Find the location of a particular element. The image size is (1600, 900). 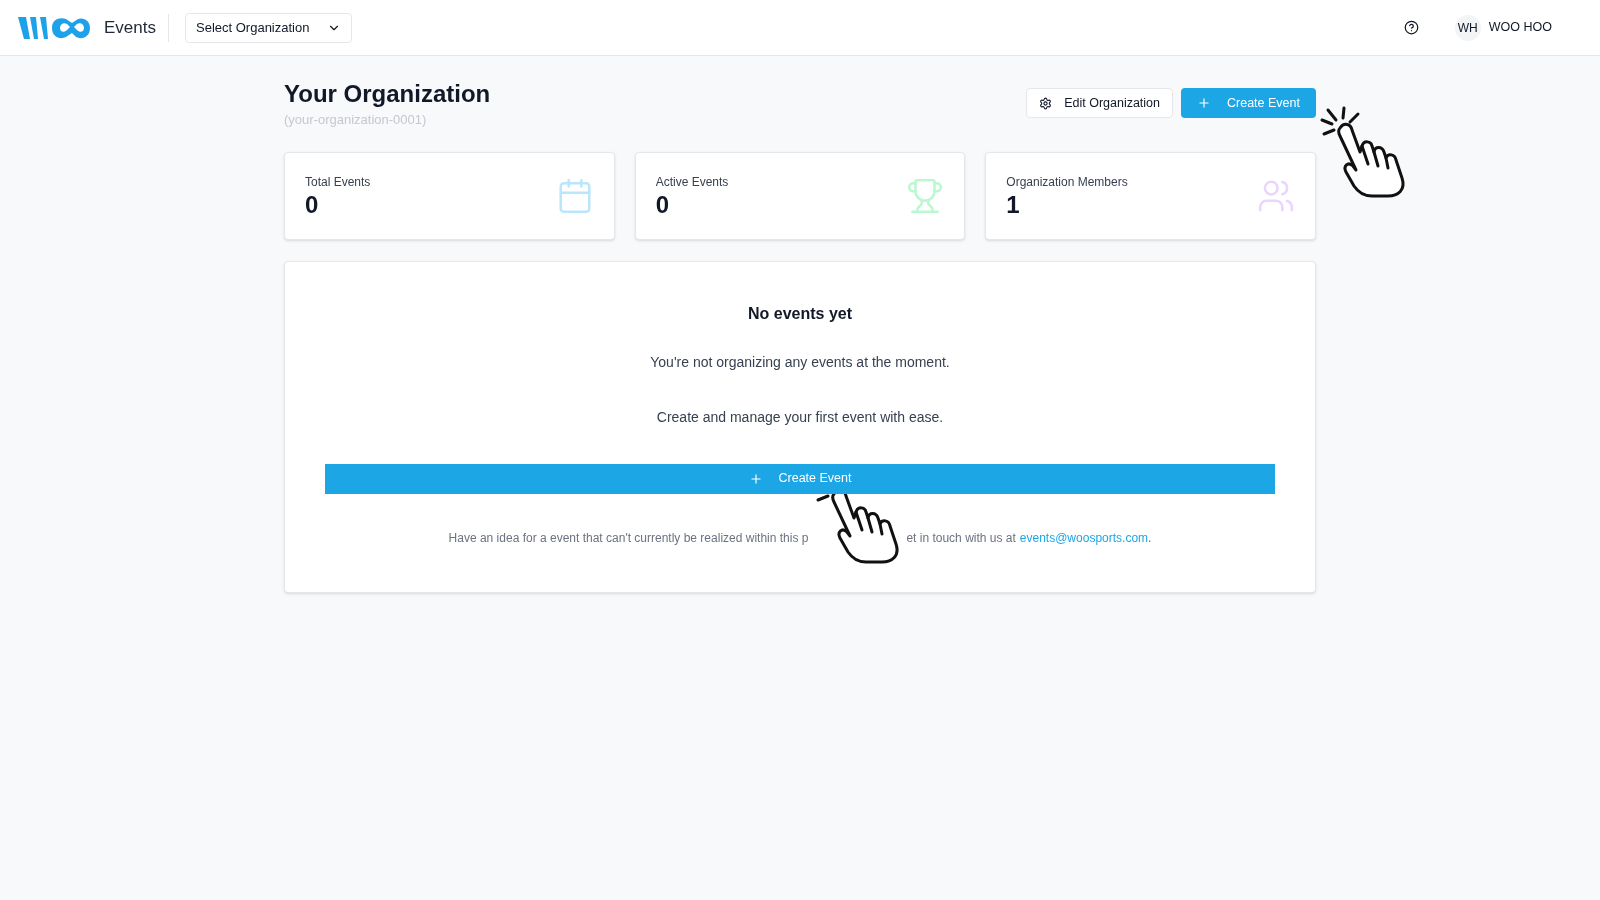

help-icon is located at coordinates (1411, 27).